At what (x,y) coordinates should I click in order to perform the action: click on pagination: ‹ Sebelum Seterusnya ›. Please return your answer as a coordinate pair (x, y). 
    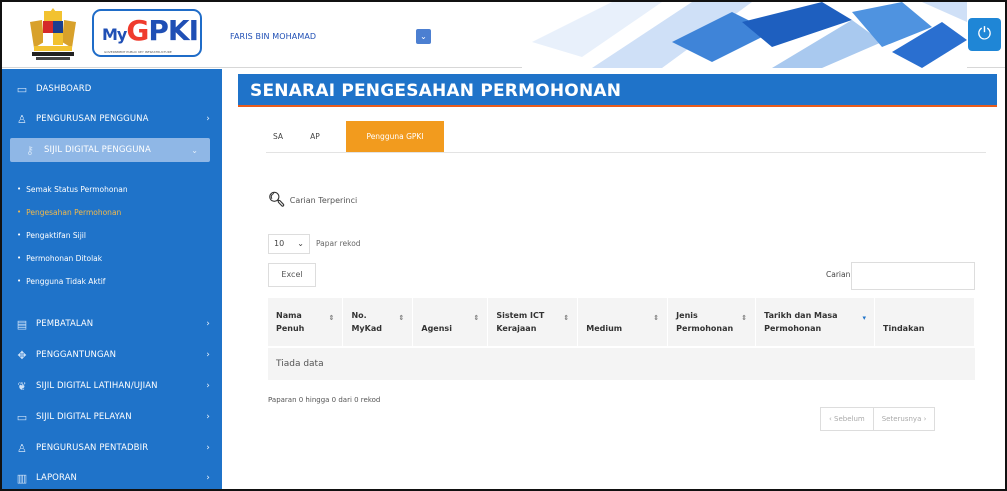
    Looking at the image, I should click on (878, 419).